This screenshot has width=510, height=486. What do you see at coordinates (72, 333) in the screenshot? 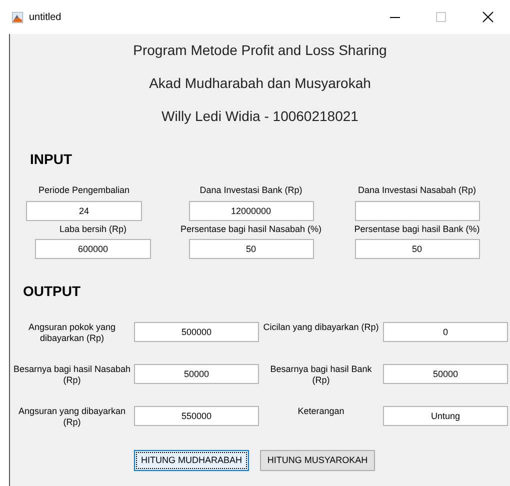
I see `field-label: Angsuran pokok yang dibayarkan (Rp)` at bounding box center [72, 333].